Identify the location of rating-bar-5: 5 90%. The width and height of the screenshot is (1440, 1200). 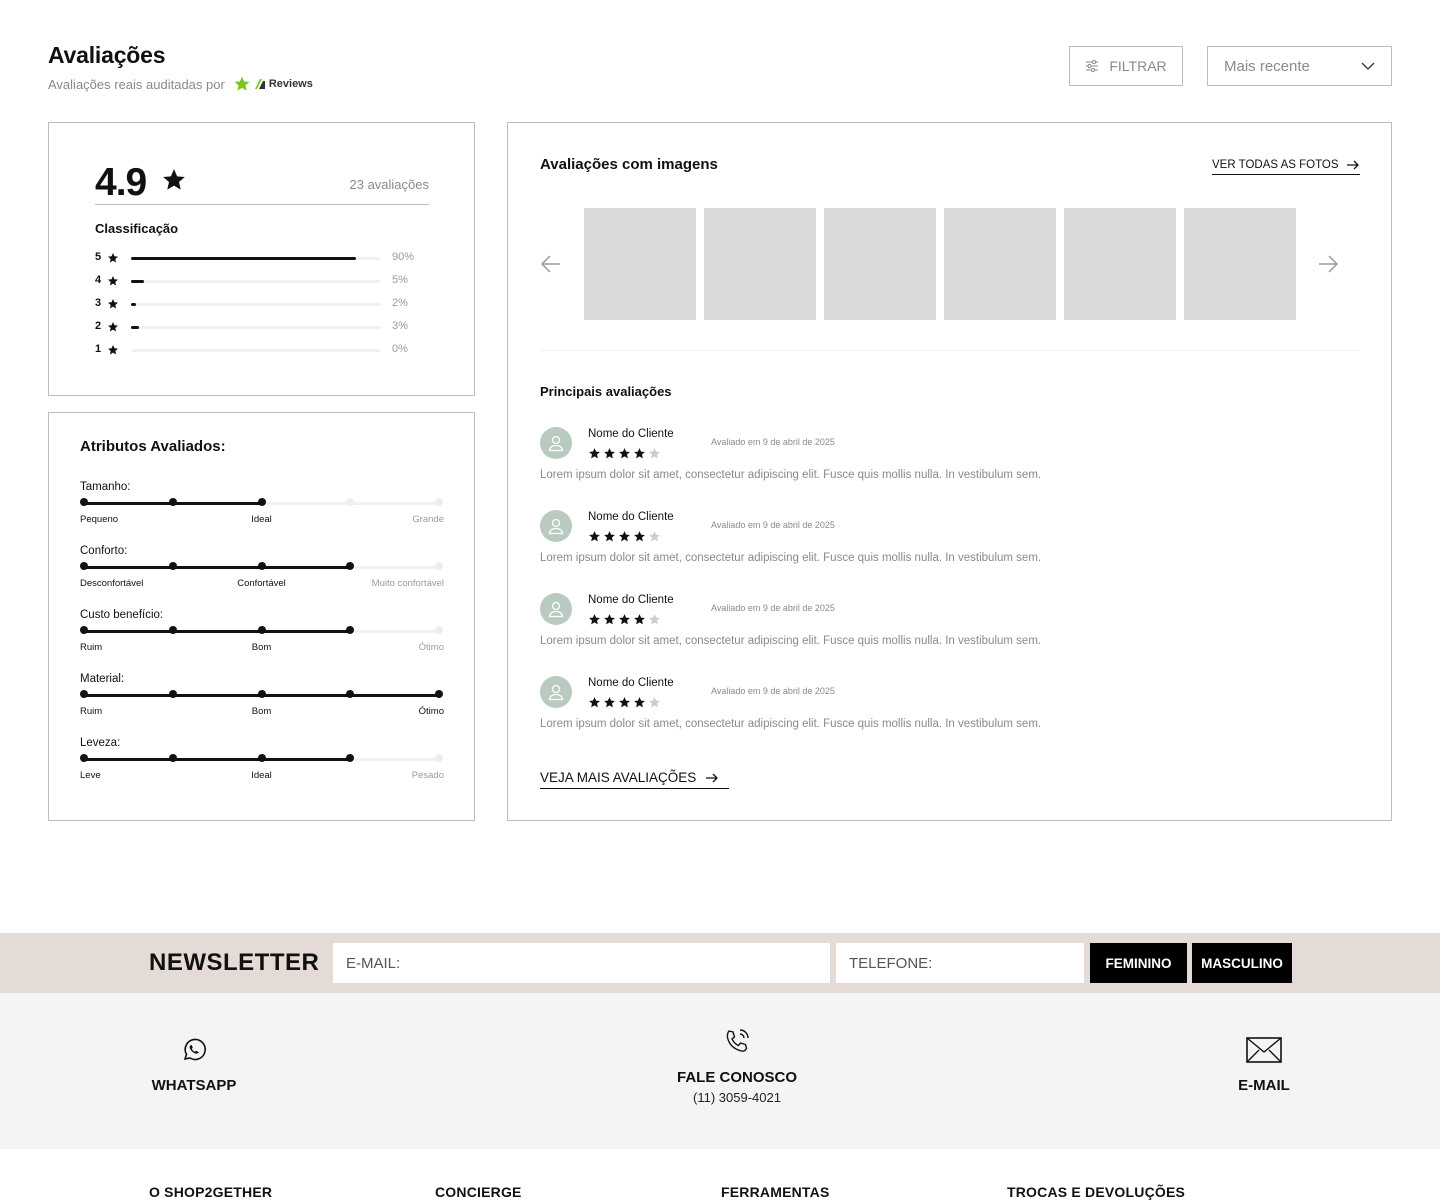
(260, 258).